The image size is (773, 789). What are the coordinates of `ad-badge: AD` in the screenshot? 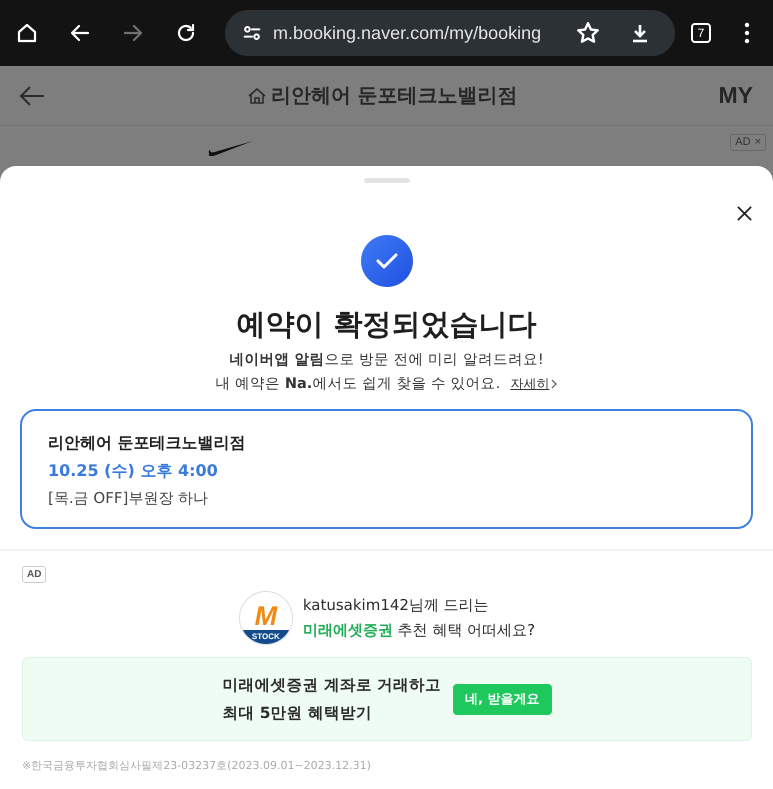 It's located at (34, 574).